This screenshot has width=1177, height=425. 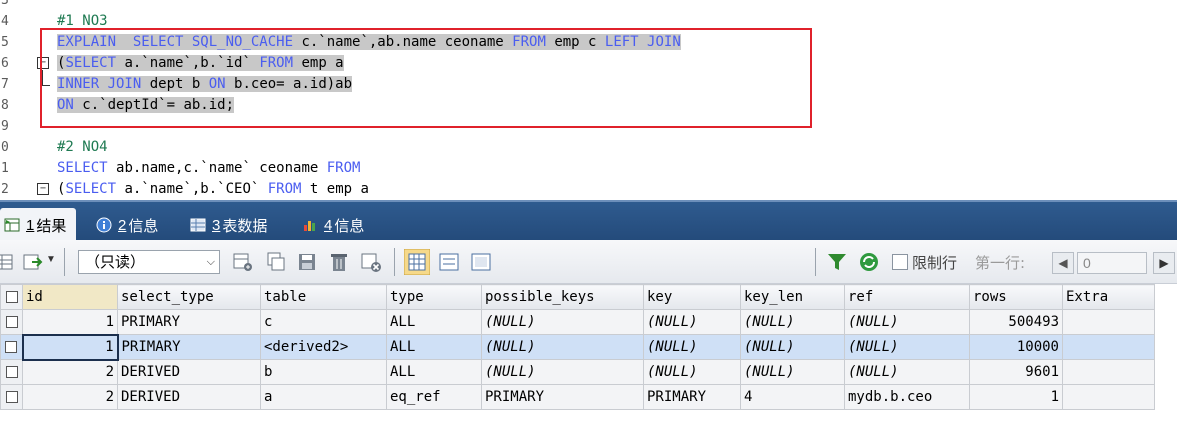 What do you see at coordinates (434, 397) in the screenshot?
I see `table-cell-type: eq_ref` at bounding box center [434, 397].